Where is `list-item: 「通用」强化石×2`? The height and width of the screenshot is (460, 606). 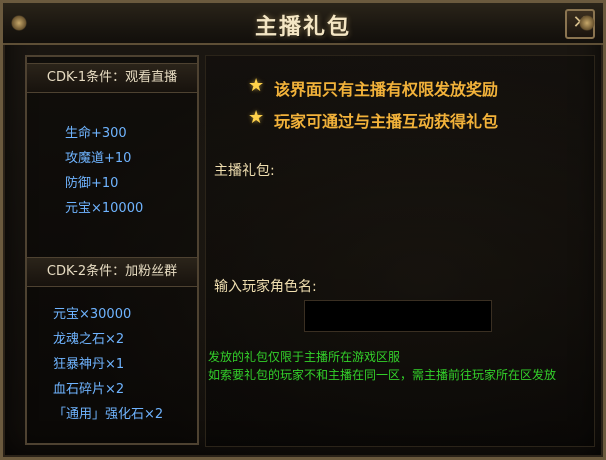
list-item: 「通用」强化石×2 is located at coordinates (108, 414).